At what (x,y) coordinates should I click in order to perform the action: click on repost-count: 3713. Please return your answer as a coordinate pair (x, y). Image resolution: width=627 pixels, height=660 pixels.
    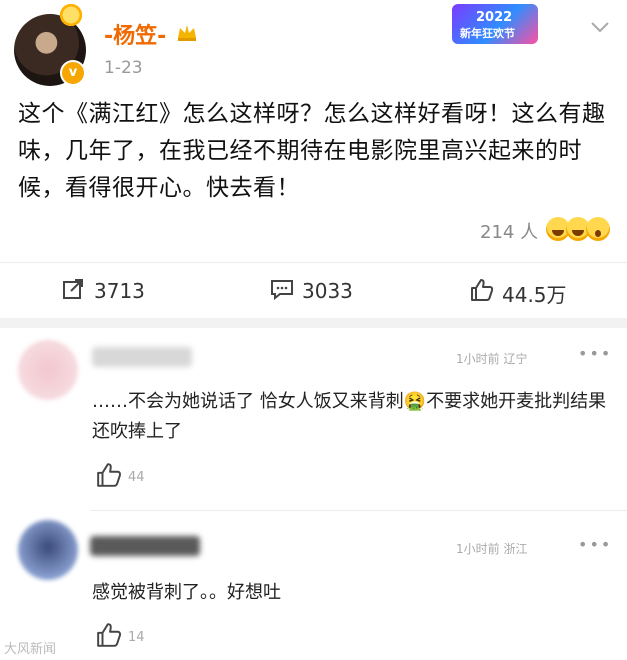
    Looking at the image, I should click on (119, 291).